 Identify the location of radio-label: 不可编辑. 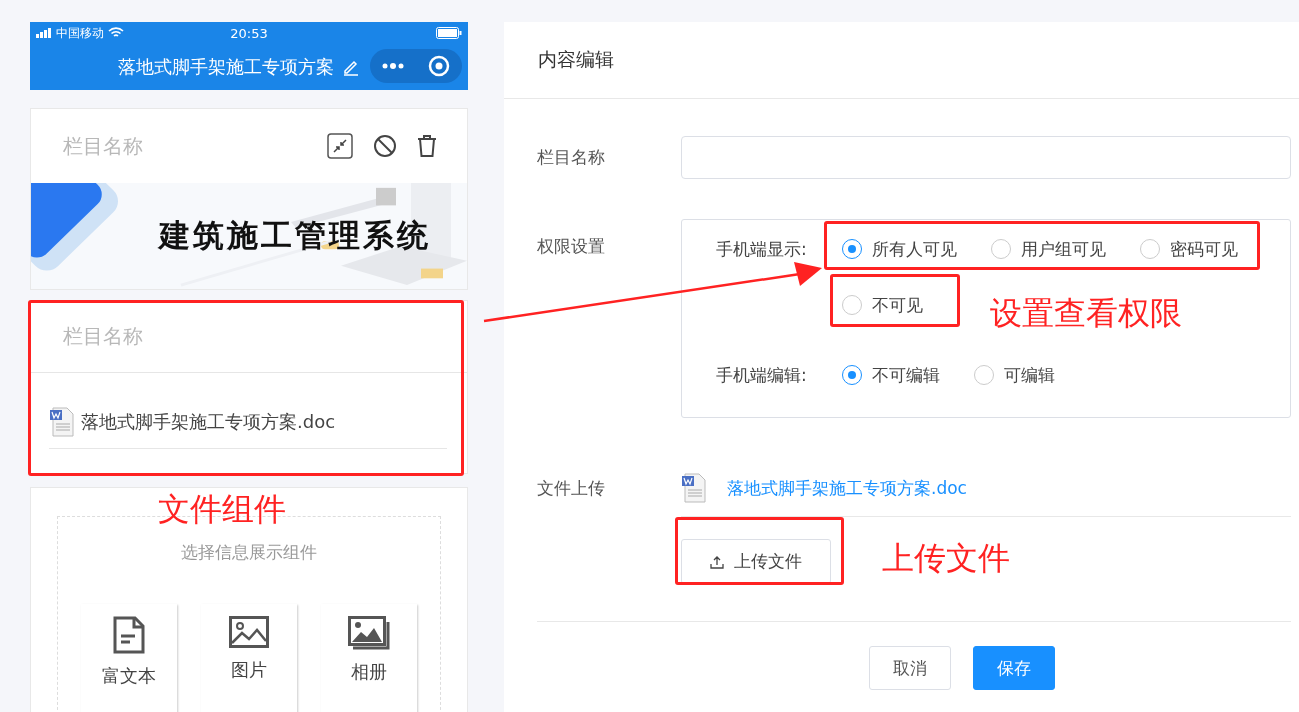
(906, 375).